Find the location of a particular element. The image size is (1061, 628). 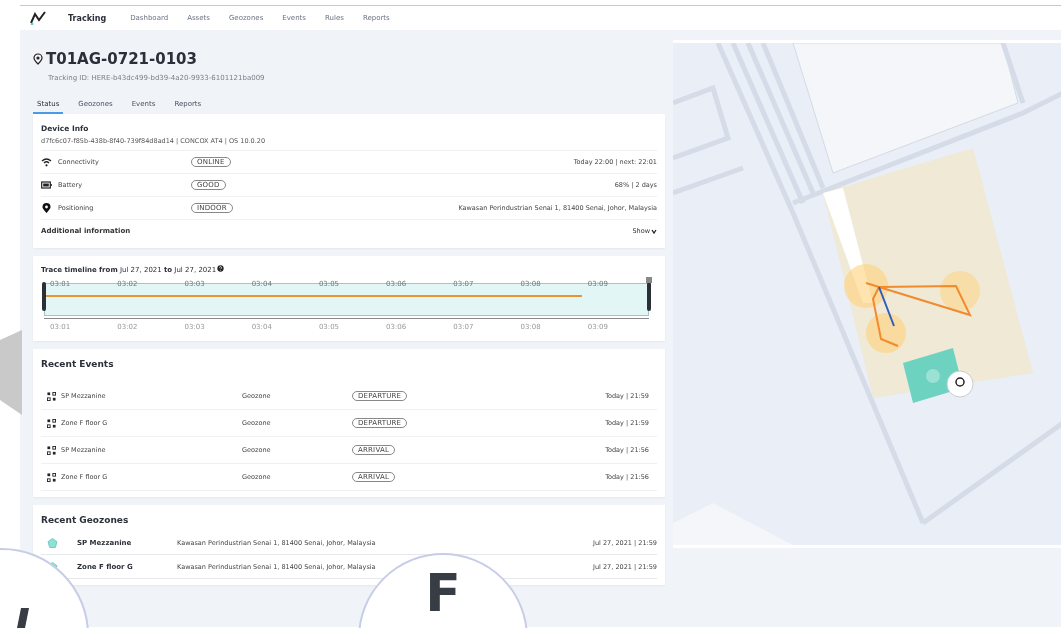

wifi-icon is located at coordinates (46, 162).